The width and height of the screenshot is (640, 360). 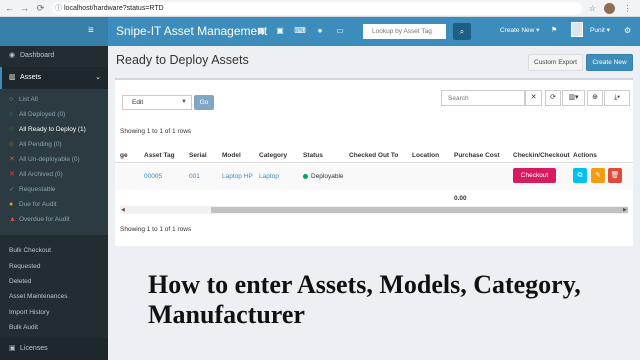 What do you see at coordinates (477, 155) in the screenshot?
I see `column-header: Purchase Cost` at bounding box center [477, 155].